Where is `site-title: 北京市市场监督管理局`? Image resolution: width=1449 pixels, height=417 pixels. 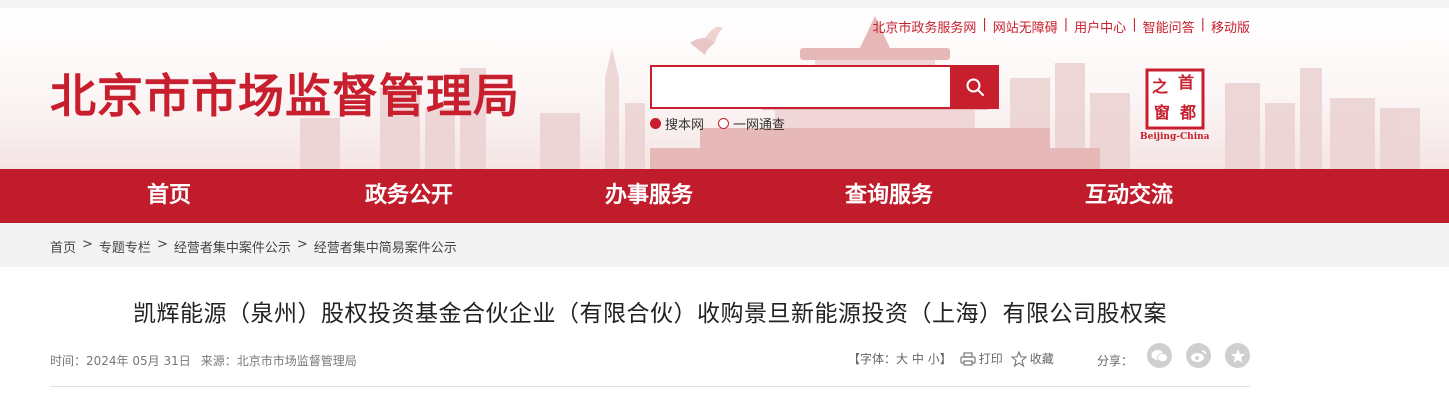
site-title: 北京市市场监督管理局 is located at coordinates (285, 93).